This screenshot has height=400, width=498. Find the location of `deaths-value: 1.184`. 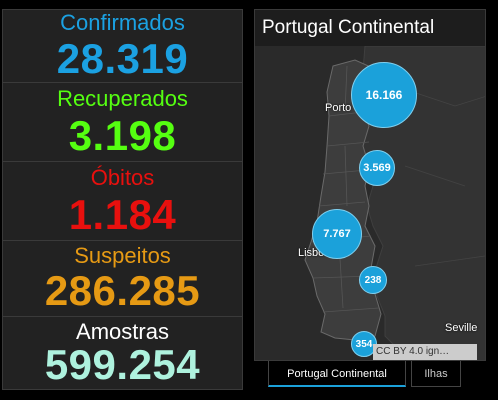

deaths-value: 1.184 is located at coordinates (122, 214).